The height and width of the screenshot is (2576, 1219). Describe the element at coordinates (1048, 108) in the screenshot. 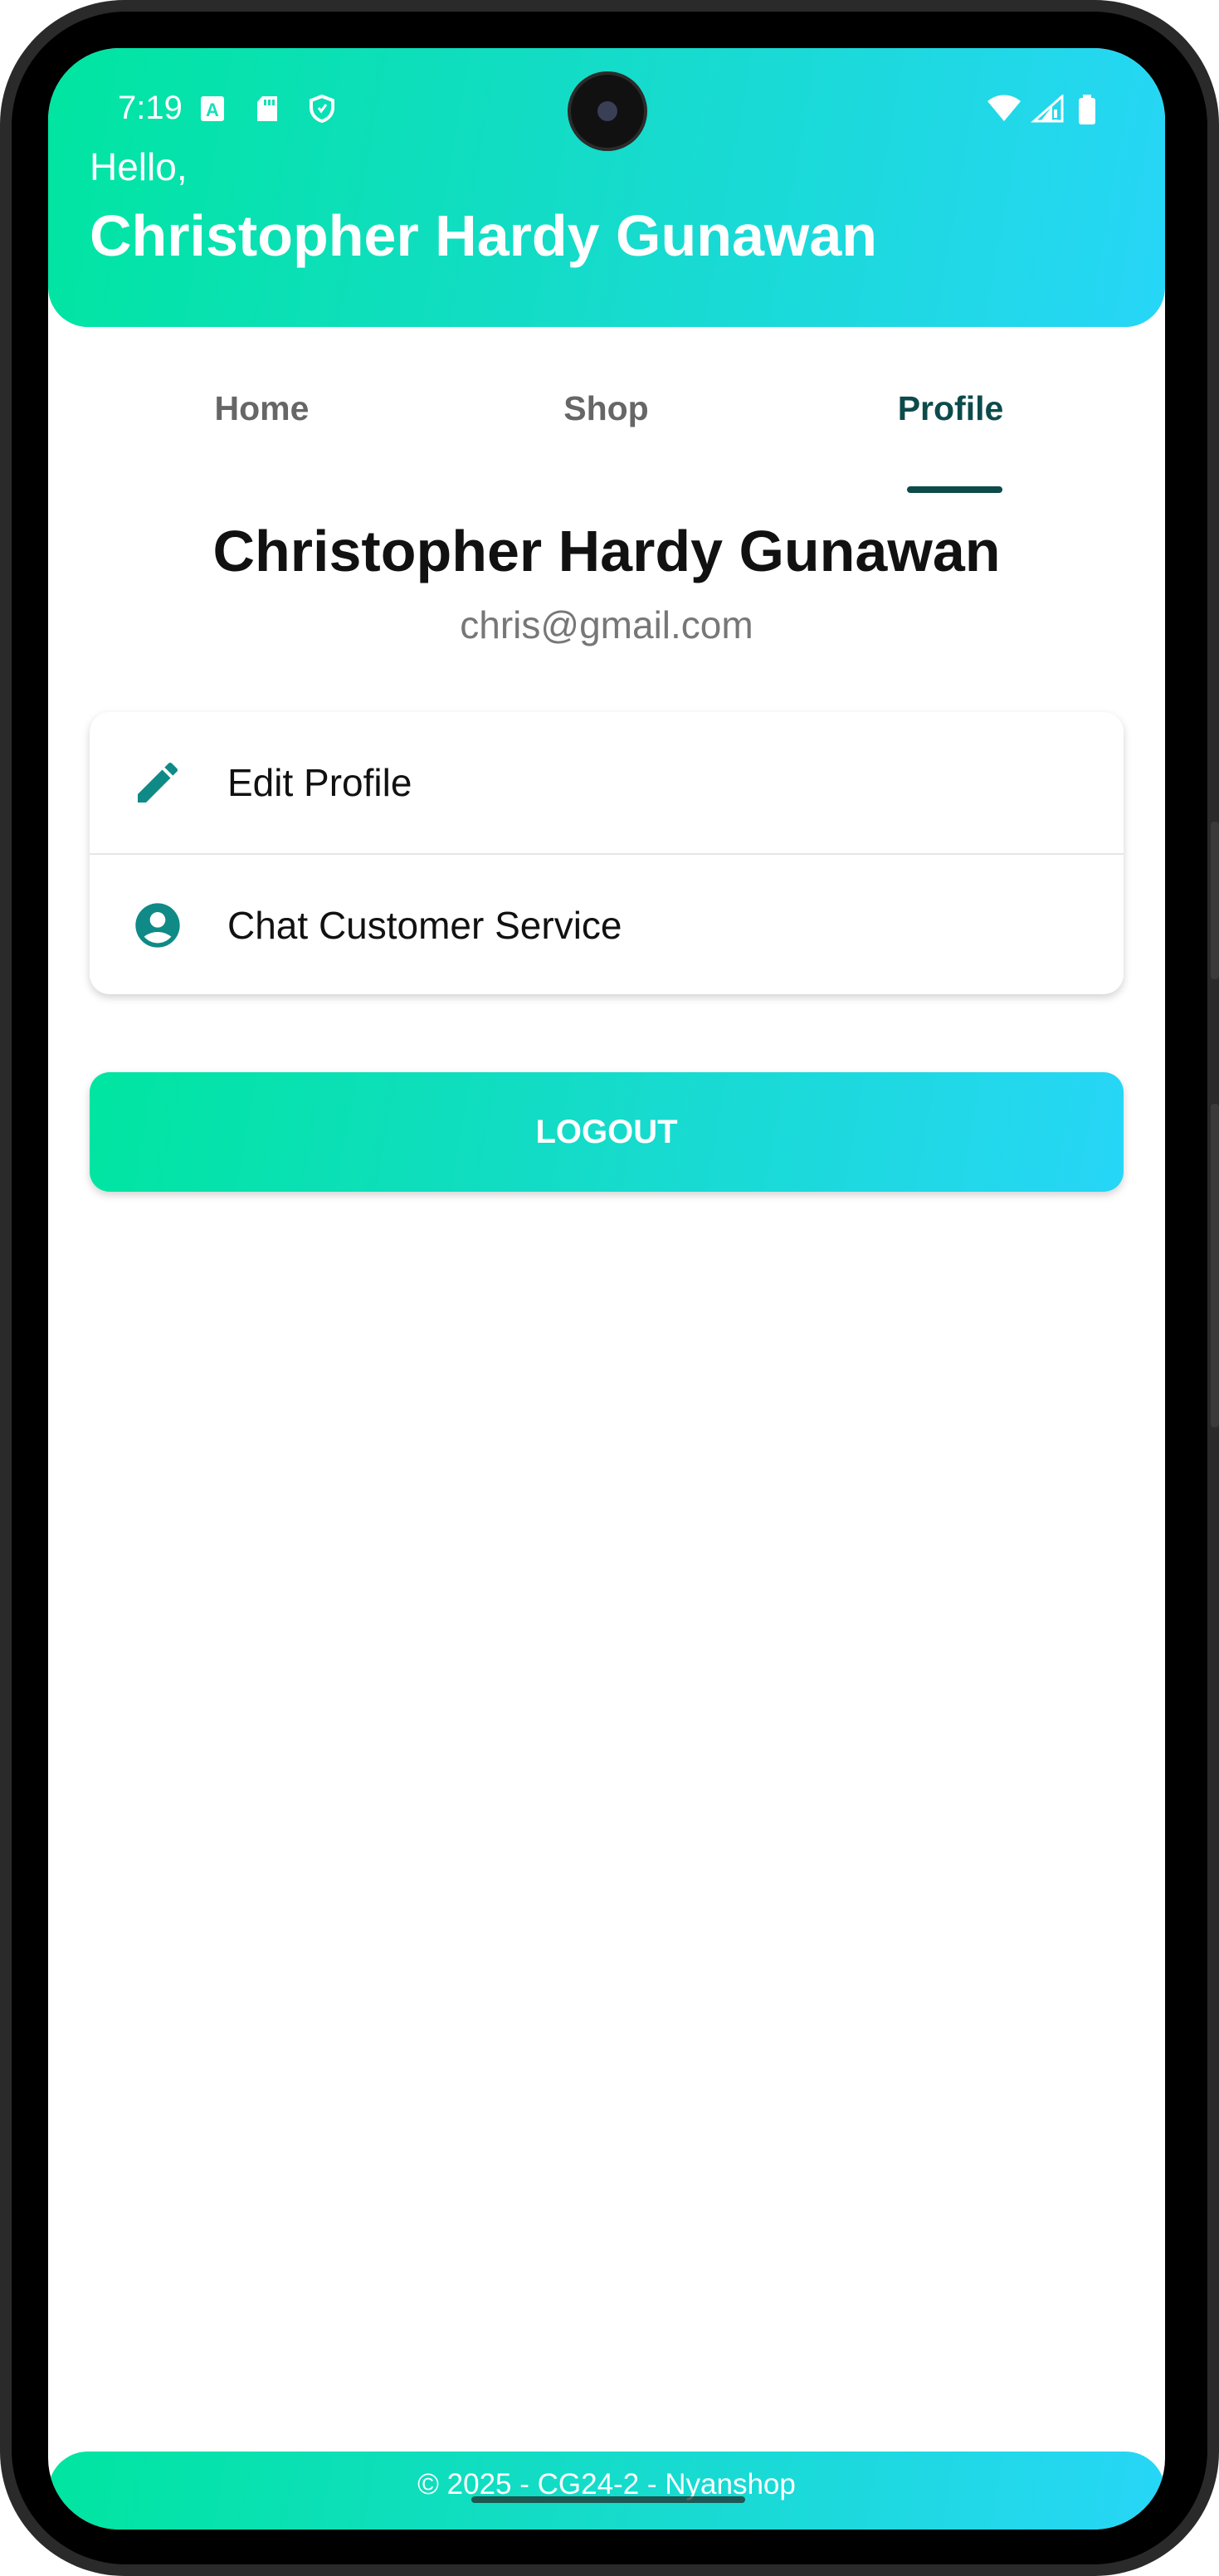

I see `signal-icon` at that location.